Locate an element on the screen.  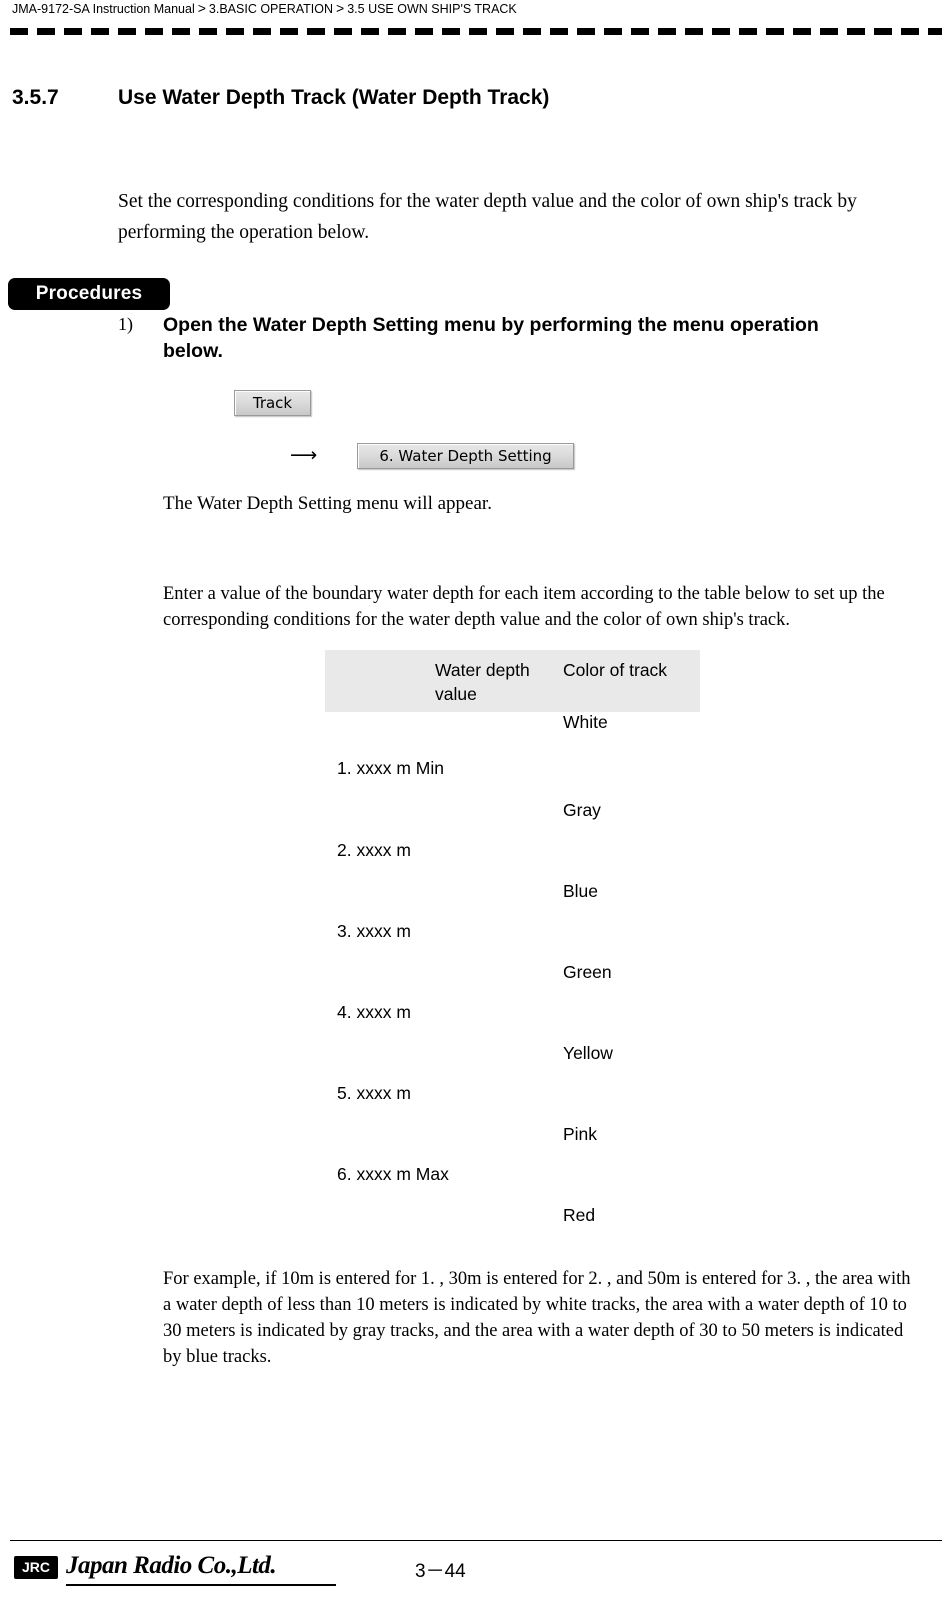
item-value: 6. xxxx m Max is located at coordinates (393, 1174).